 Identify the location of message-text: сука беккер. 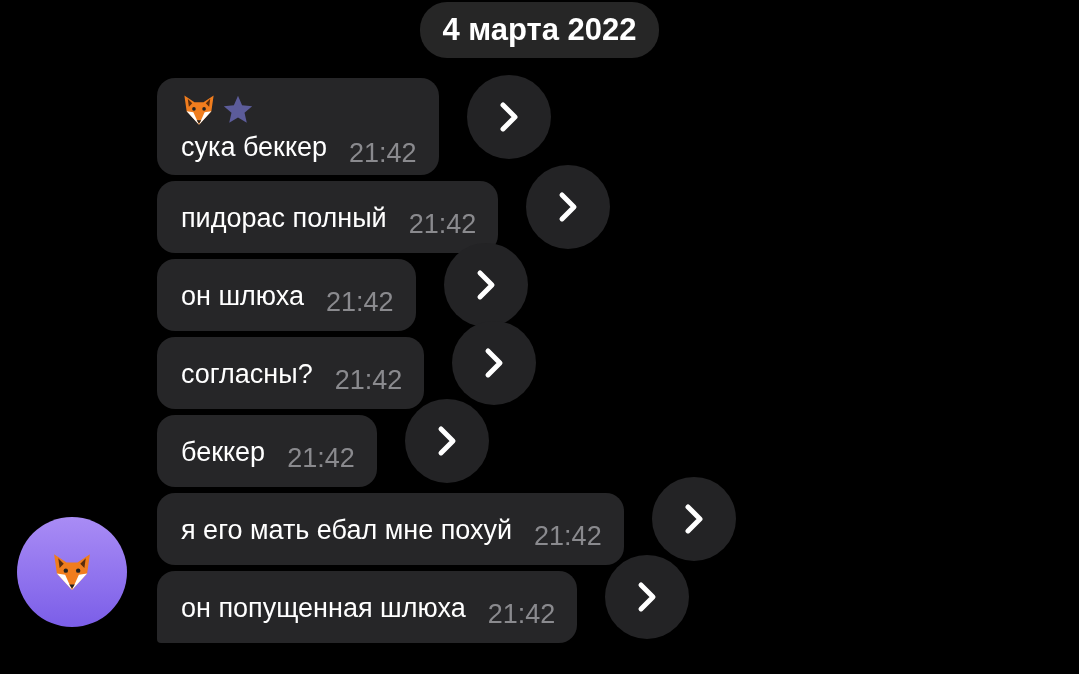
(254, 147).